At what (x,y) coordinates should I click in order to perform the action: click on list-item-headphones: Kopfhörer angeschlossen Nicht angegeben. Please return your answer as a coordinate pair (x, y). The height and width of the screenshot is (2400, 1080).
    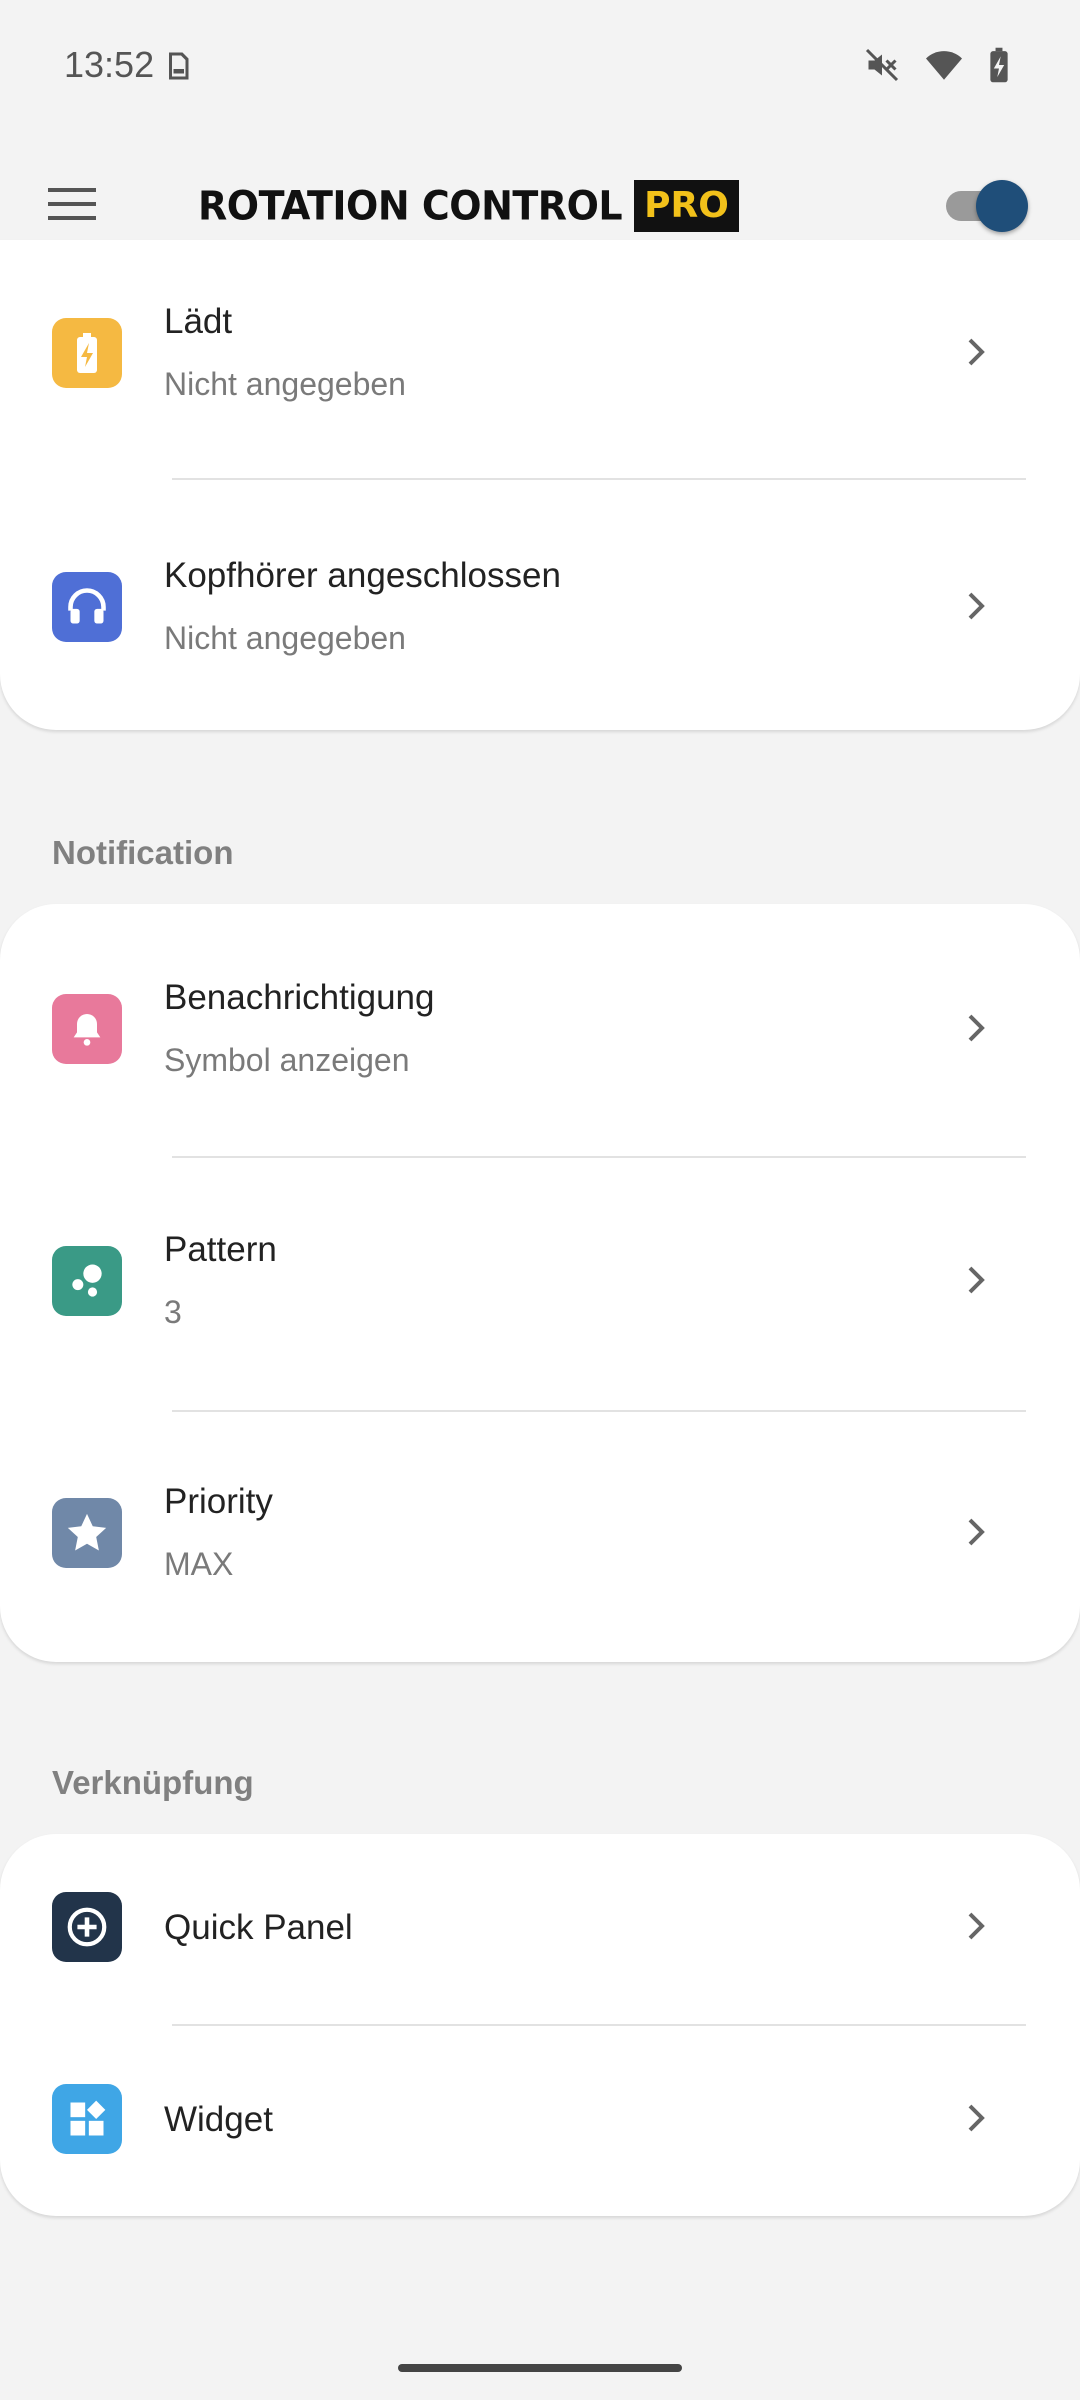
    Looking at the image, I should click on (540, 605).